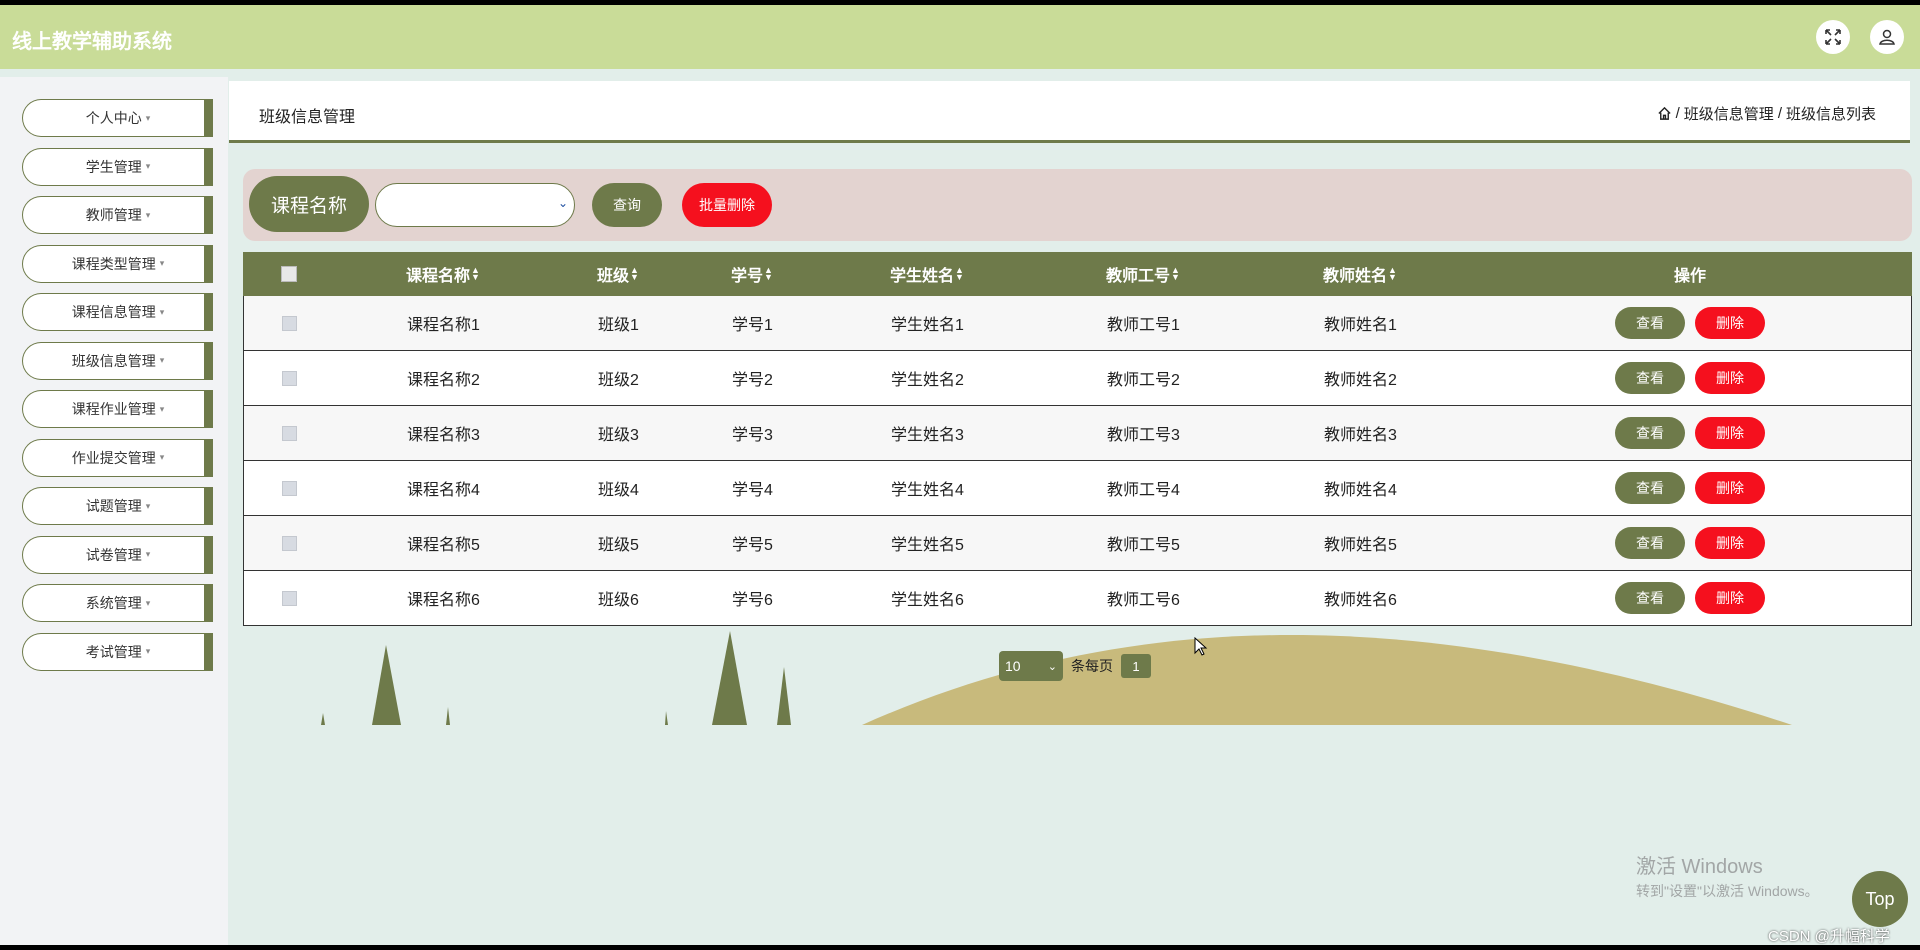  I want to click on header-student-name: 学生姓名 ▲ ▼, so click(927, 274).